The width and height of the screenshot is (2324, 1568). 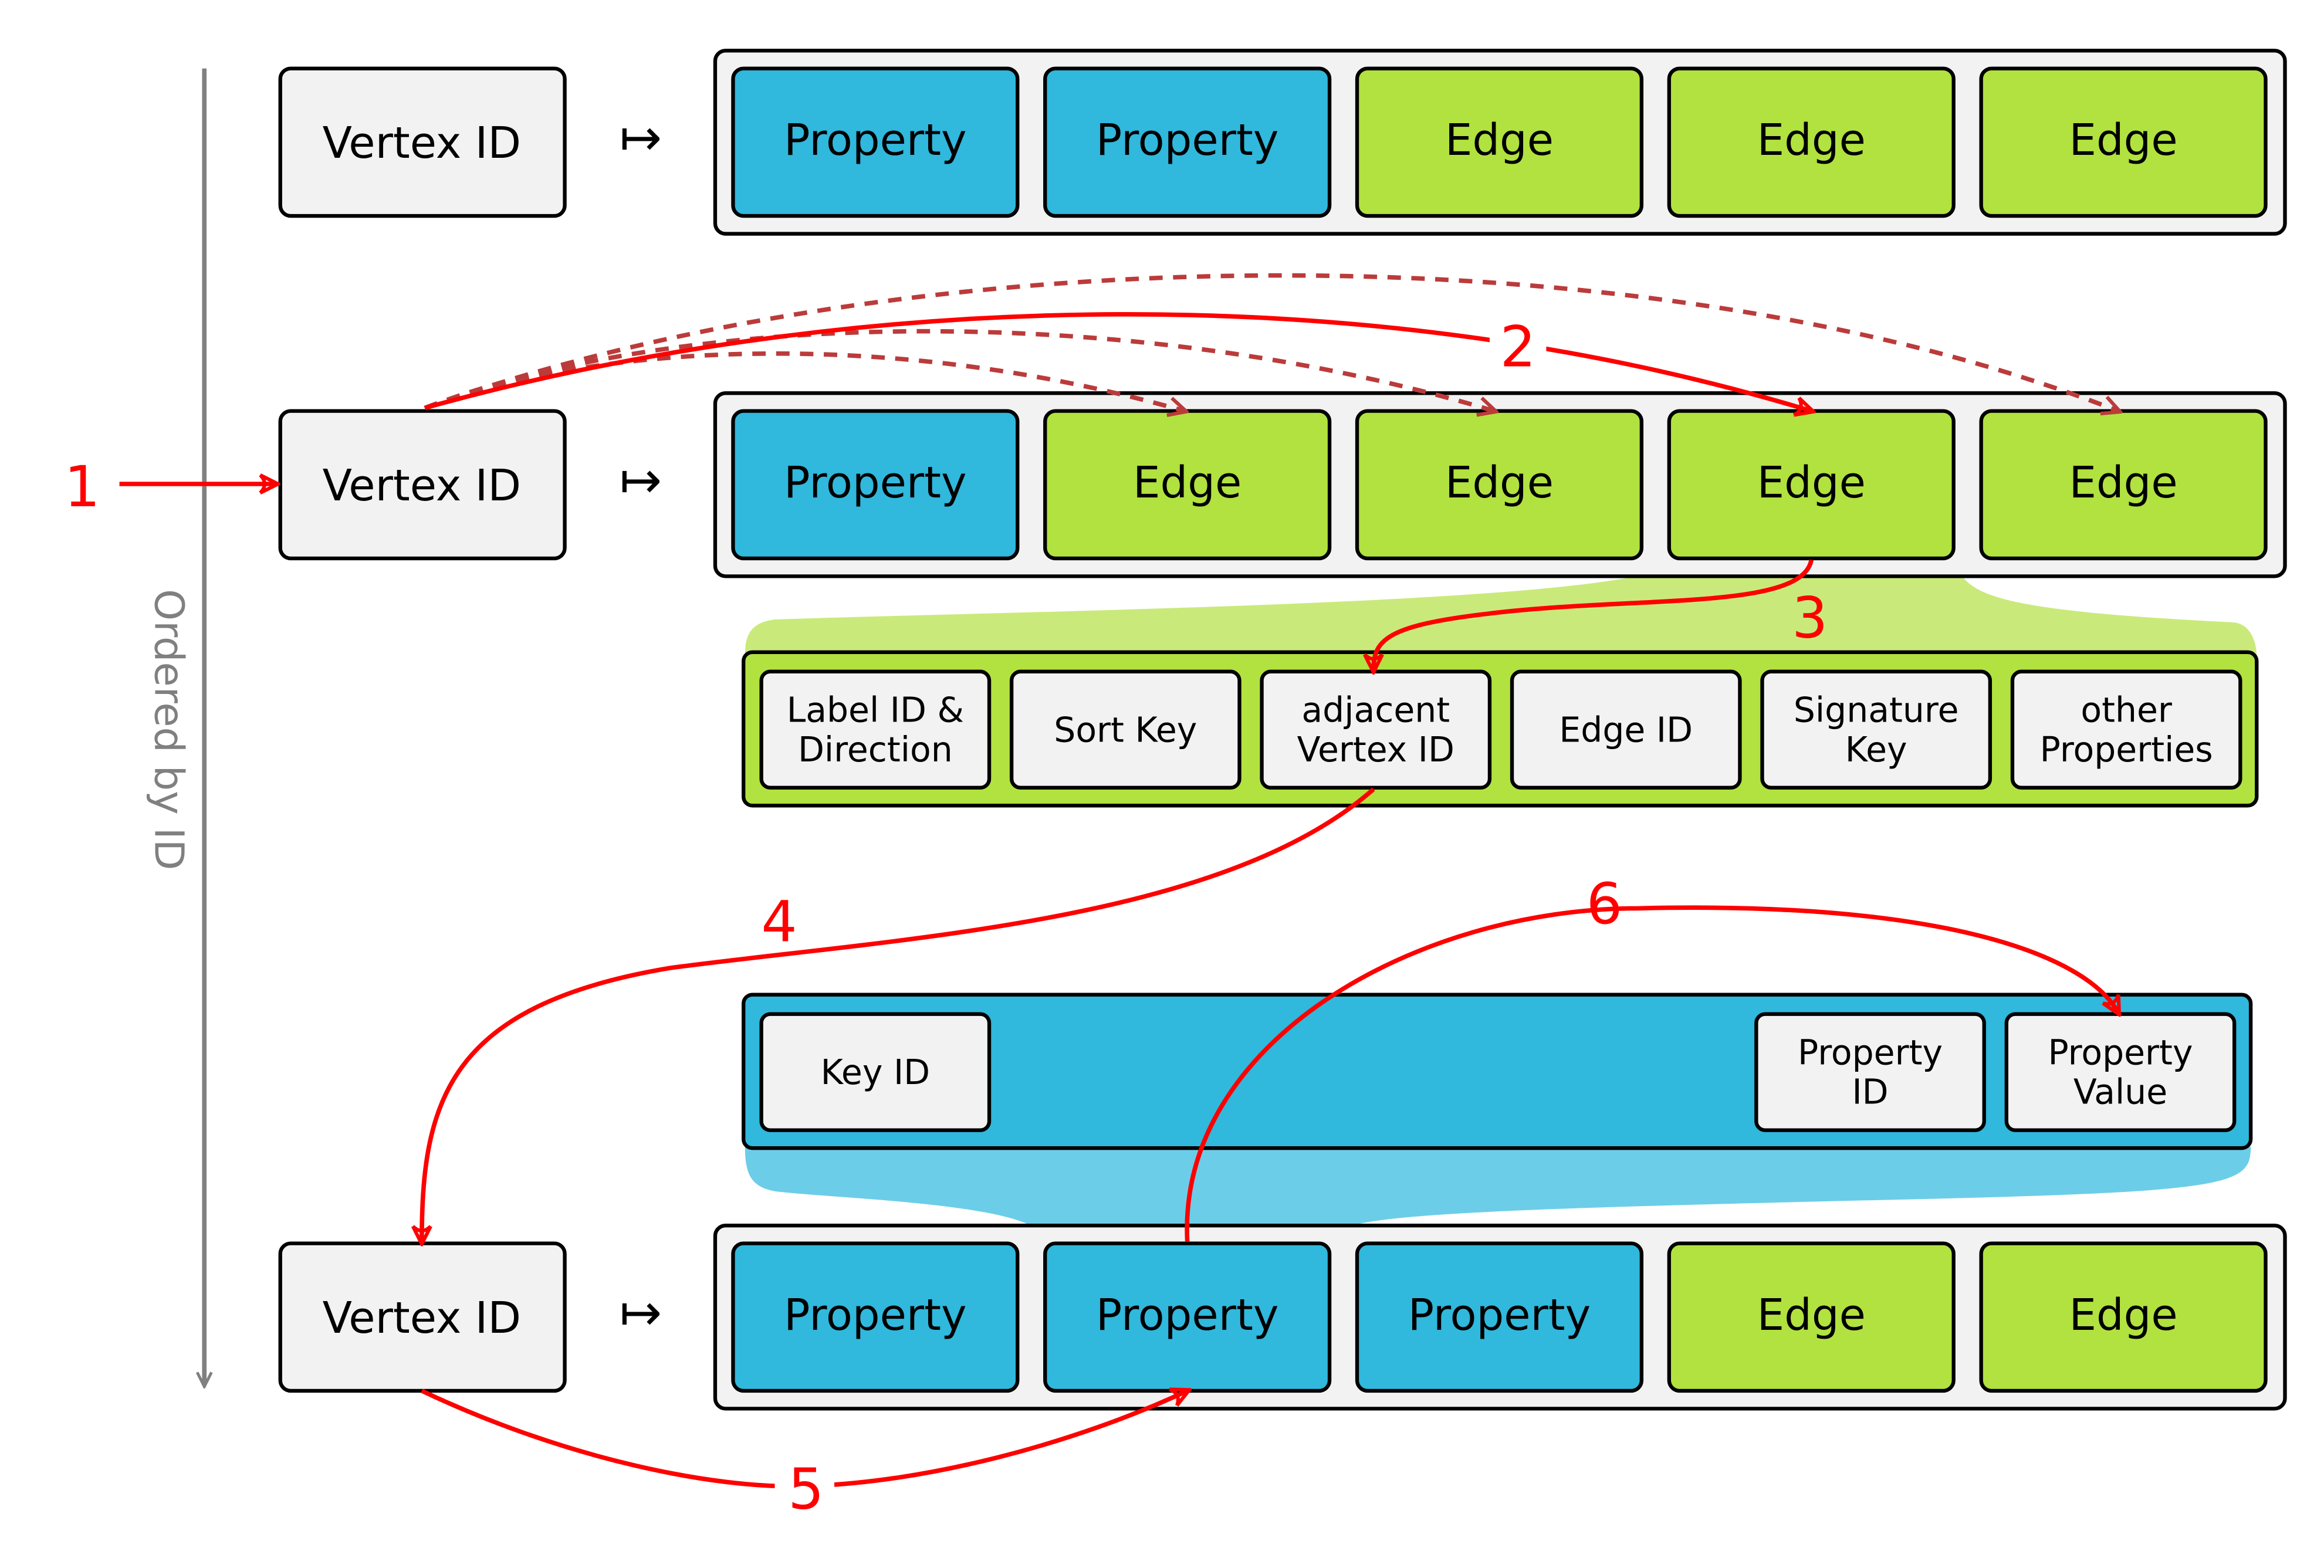 I want to click on vertex-row: Vertex ID ↦ Property Edge Edge Edge Edge, so click(x=1282, y=484).